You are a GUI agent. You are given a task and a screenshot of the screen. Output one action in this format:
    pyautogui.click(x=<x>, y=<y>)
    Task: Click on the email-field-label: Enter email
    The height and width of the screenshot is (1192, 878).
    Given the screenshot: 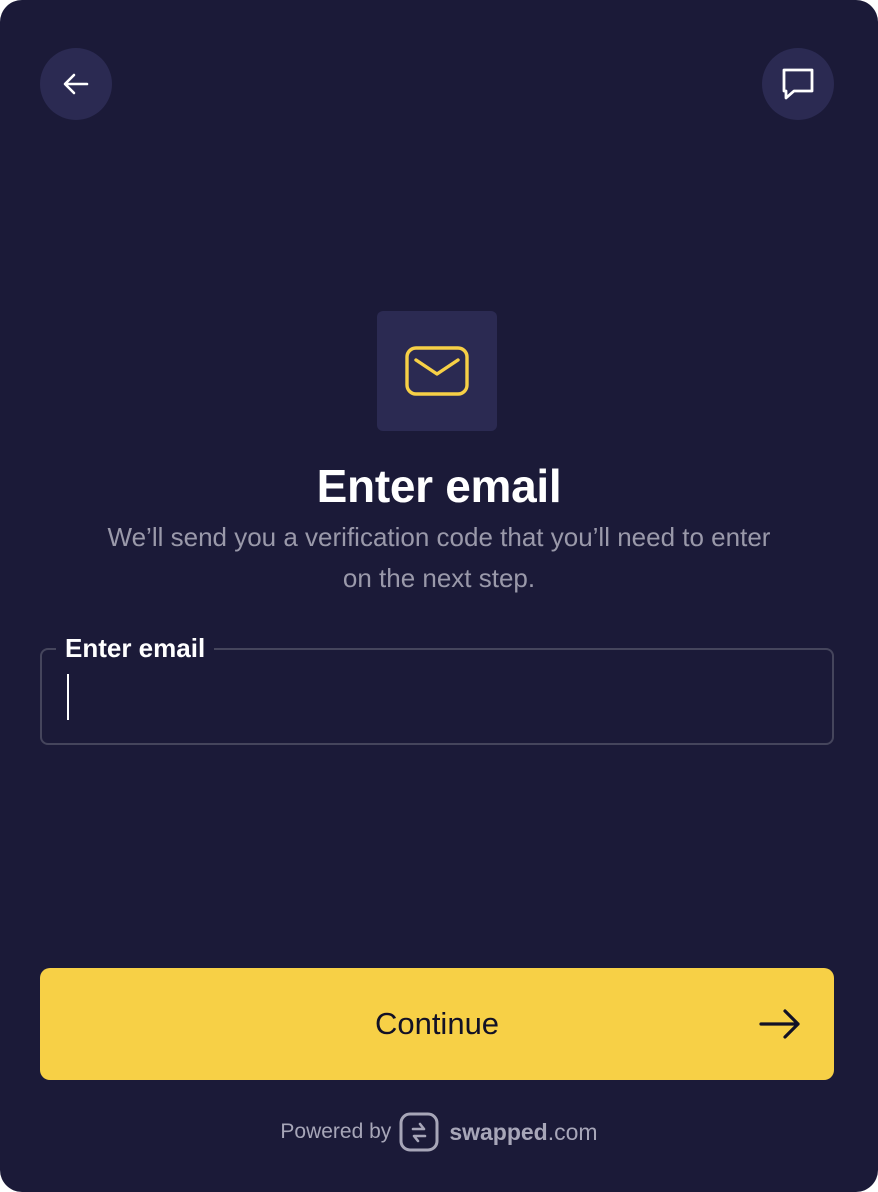 What is the action you would take?
    pyautogui.click(x=135, y=648)
    